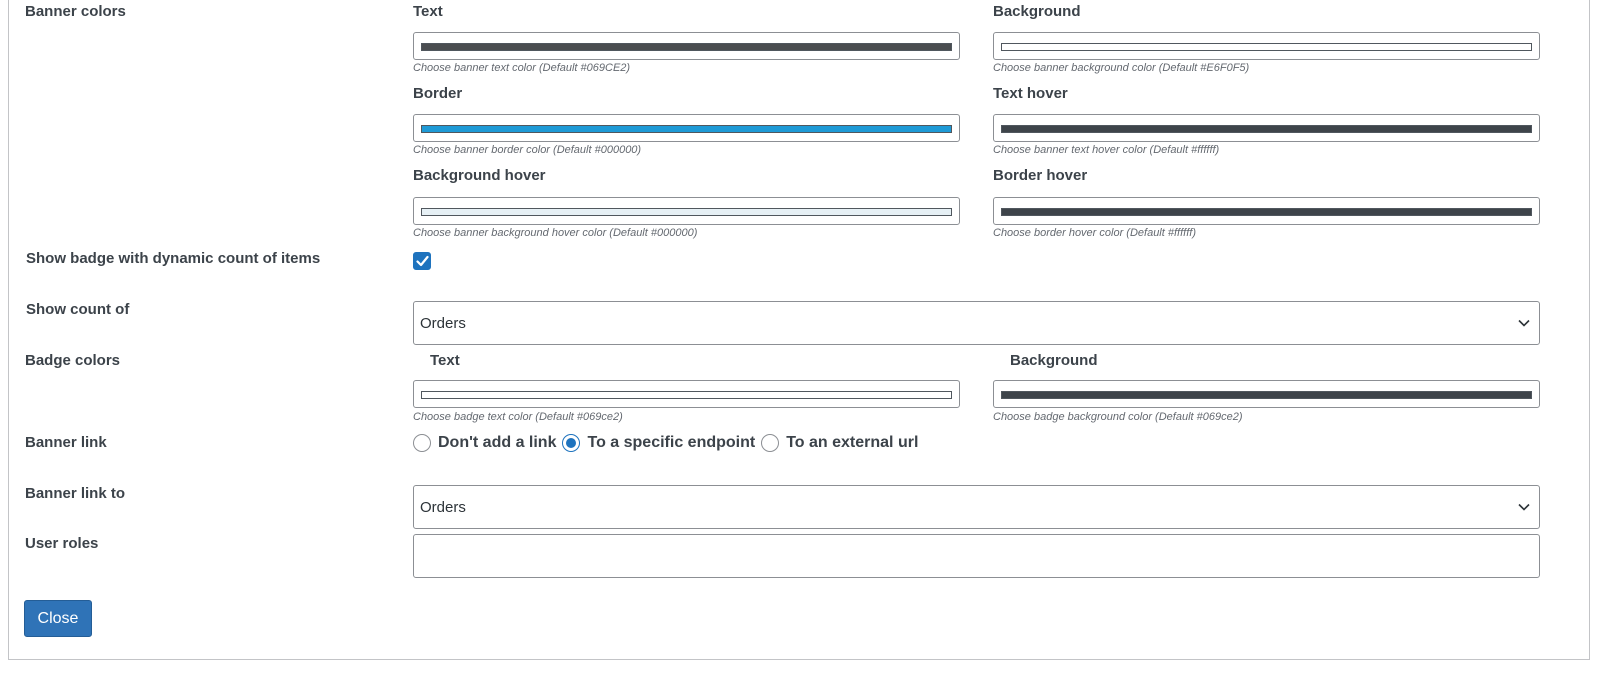  What do you see at coordinates (438, 93) in the screenshot?
I see `banner-border-color-label: Border` at bounding box center [438, 93].